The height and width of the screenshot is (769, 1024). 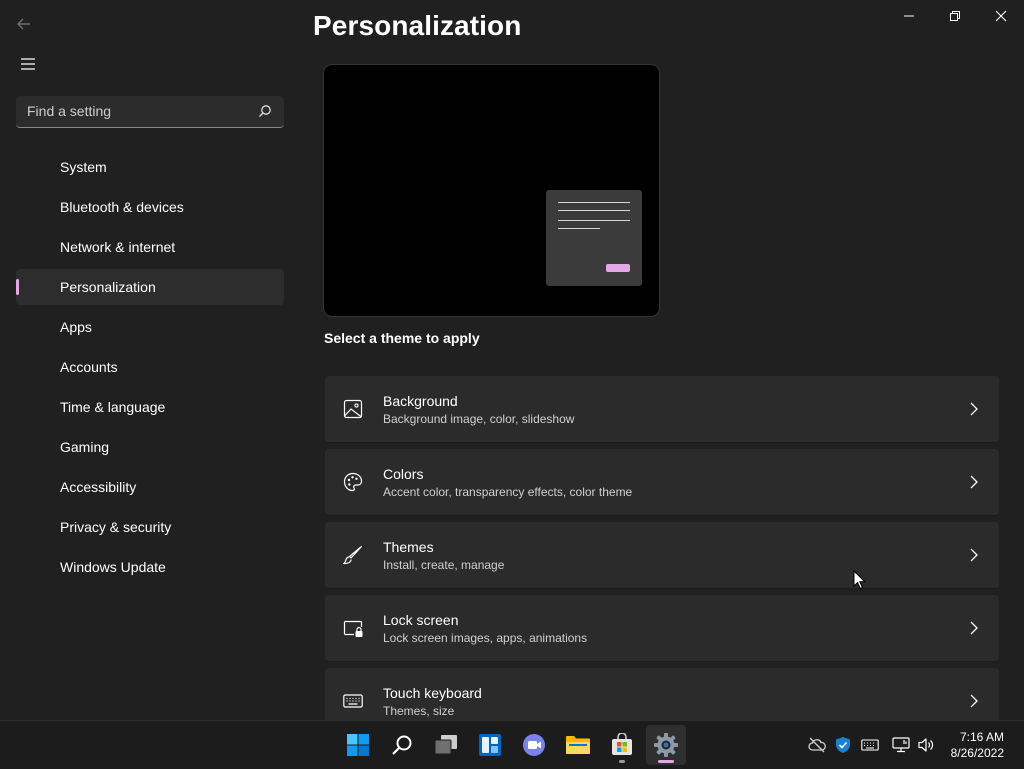 I want to click on sidebar-item-label: Time & language, so click(x=113, y=407).